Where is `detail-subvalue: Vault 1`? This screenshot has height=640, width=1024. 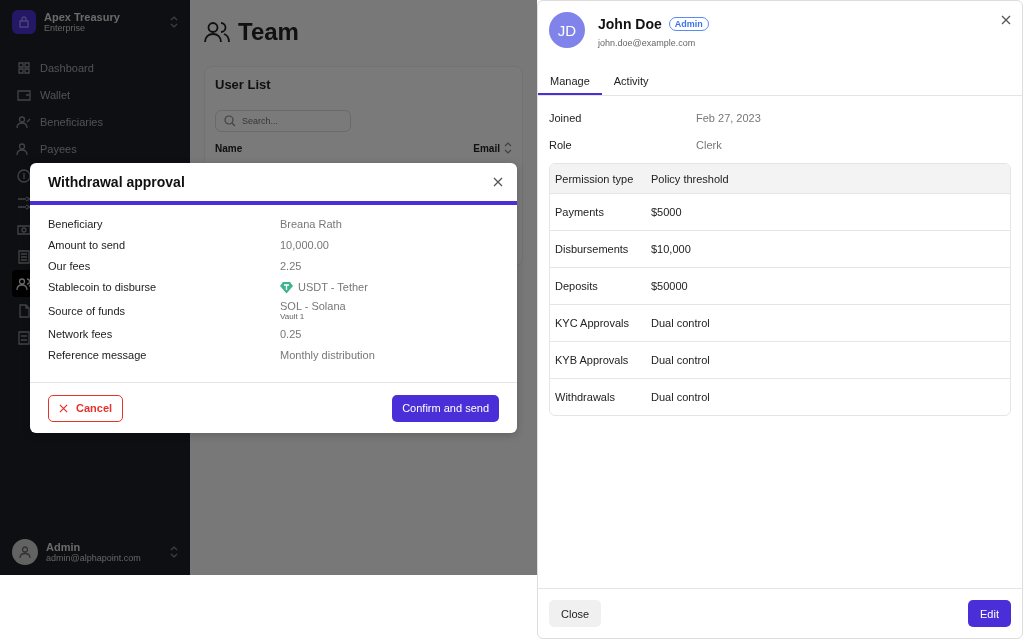
detail-subvalue: Vault 1 is located at coordinates (293, 316).